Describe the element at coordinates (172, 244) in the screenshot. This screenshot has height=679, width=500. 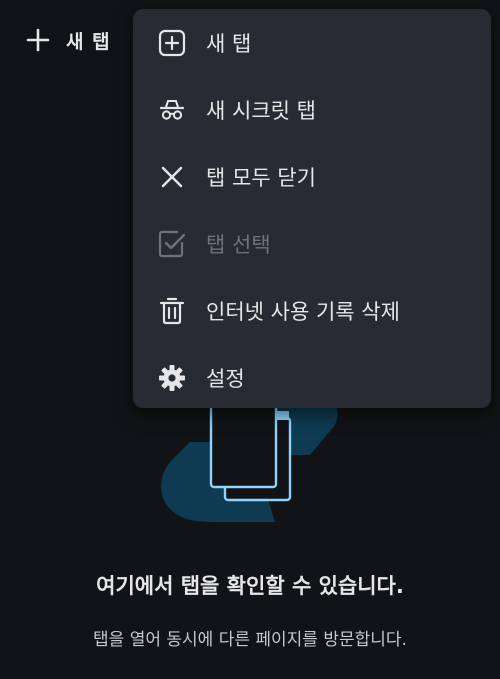
I see `checkbox-icon` at that location.